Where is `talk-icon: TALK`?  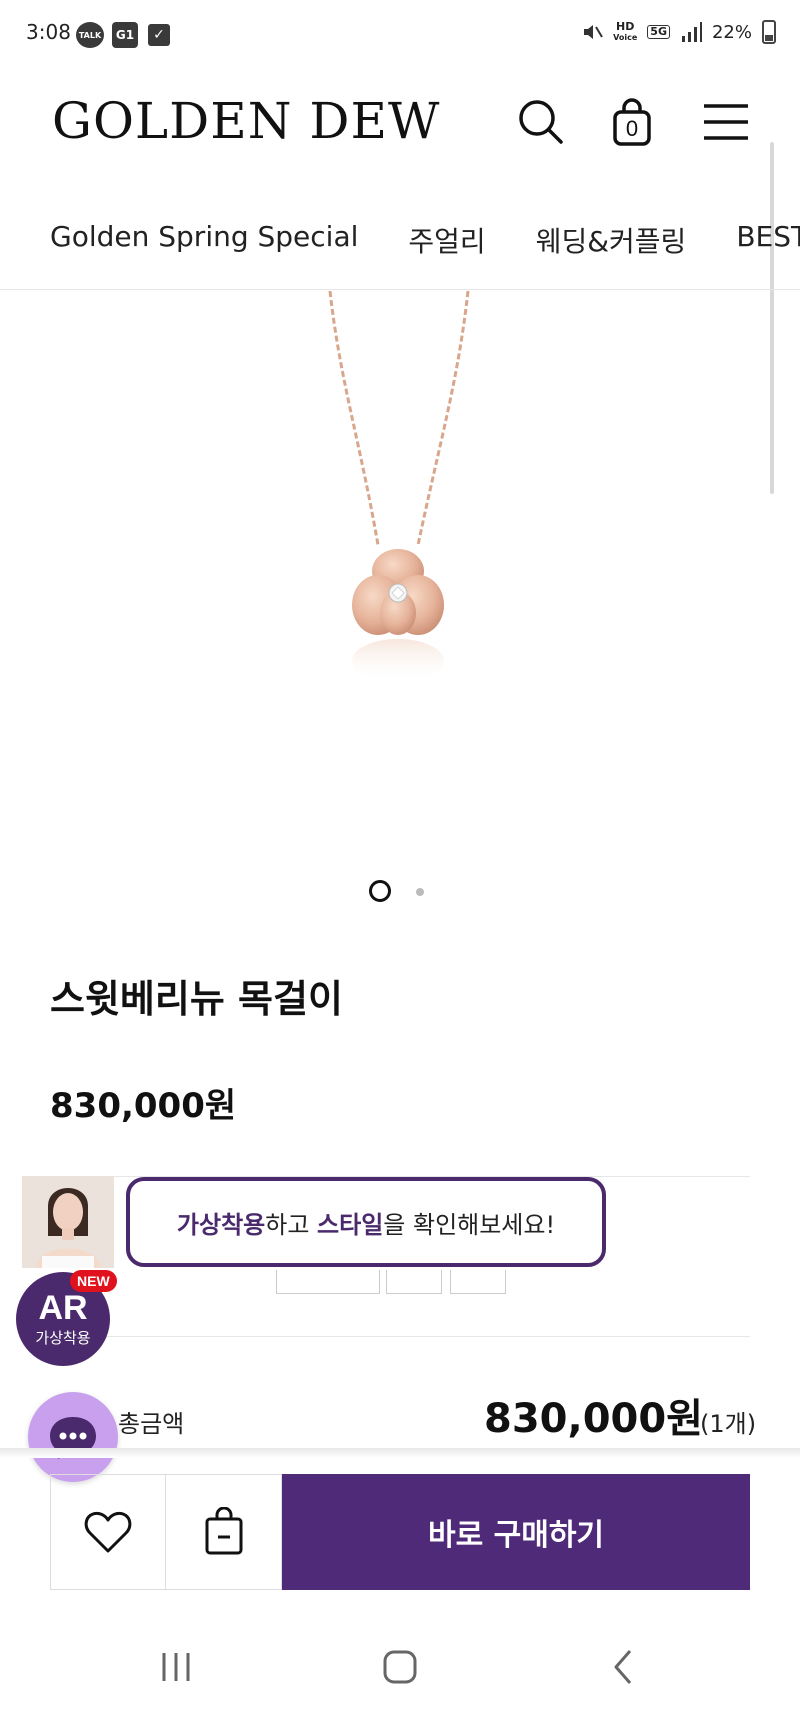 talk-icon: TALK is located at coordinates (90, 35).